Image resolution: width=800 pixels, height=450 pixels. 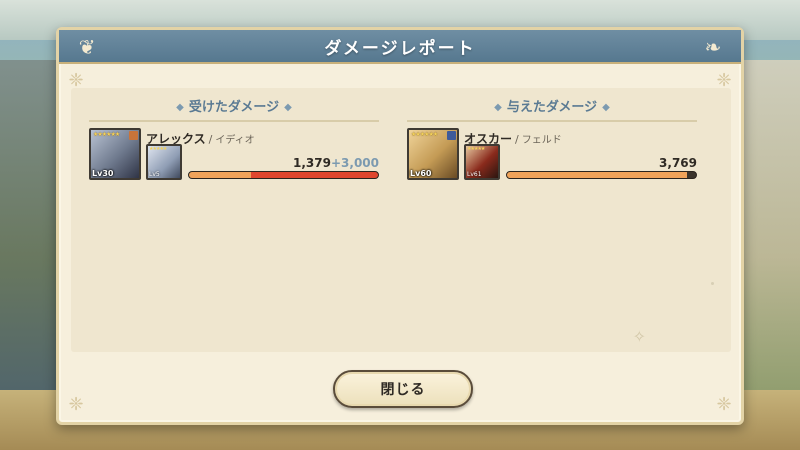 I want to click on character-portrait: ★★★★★★ Lv30, so click(x=115, y=154).